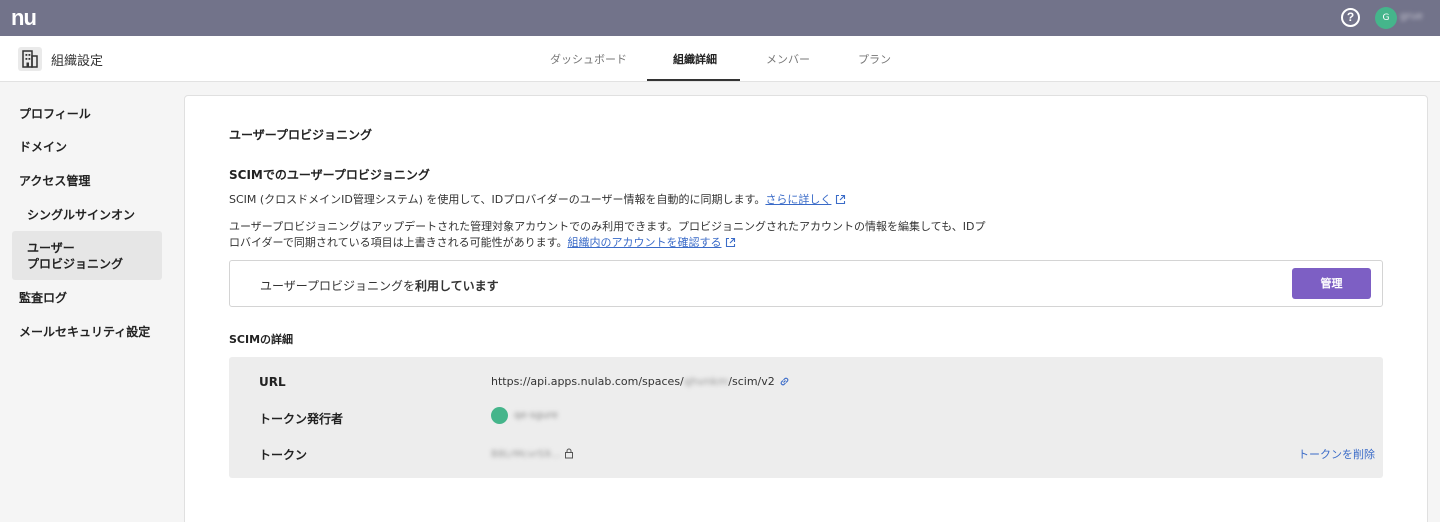 This screenshot has height=522, width=1440. What do you see at coordinates (272, 382) in the screenshot?
I see `url-label: URL` at bounding box center [272, 382].